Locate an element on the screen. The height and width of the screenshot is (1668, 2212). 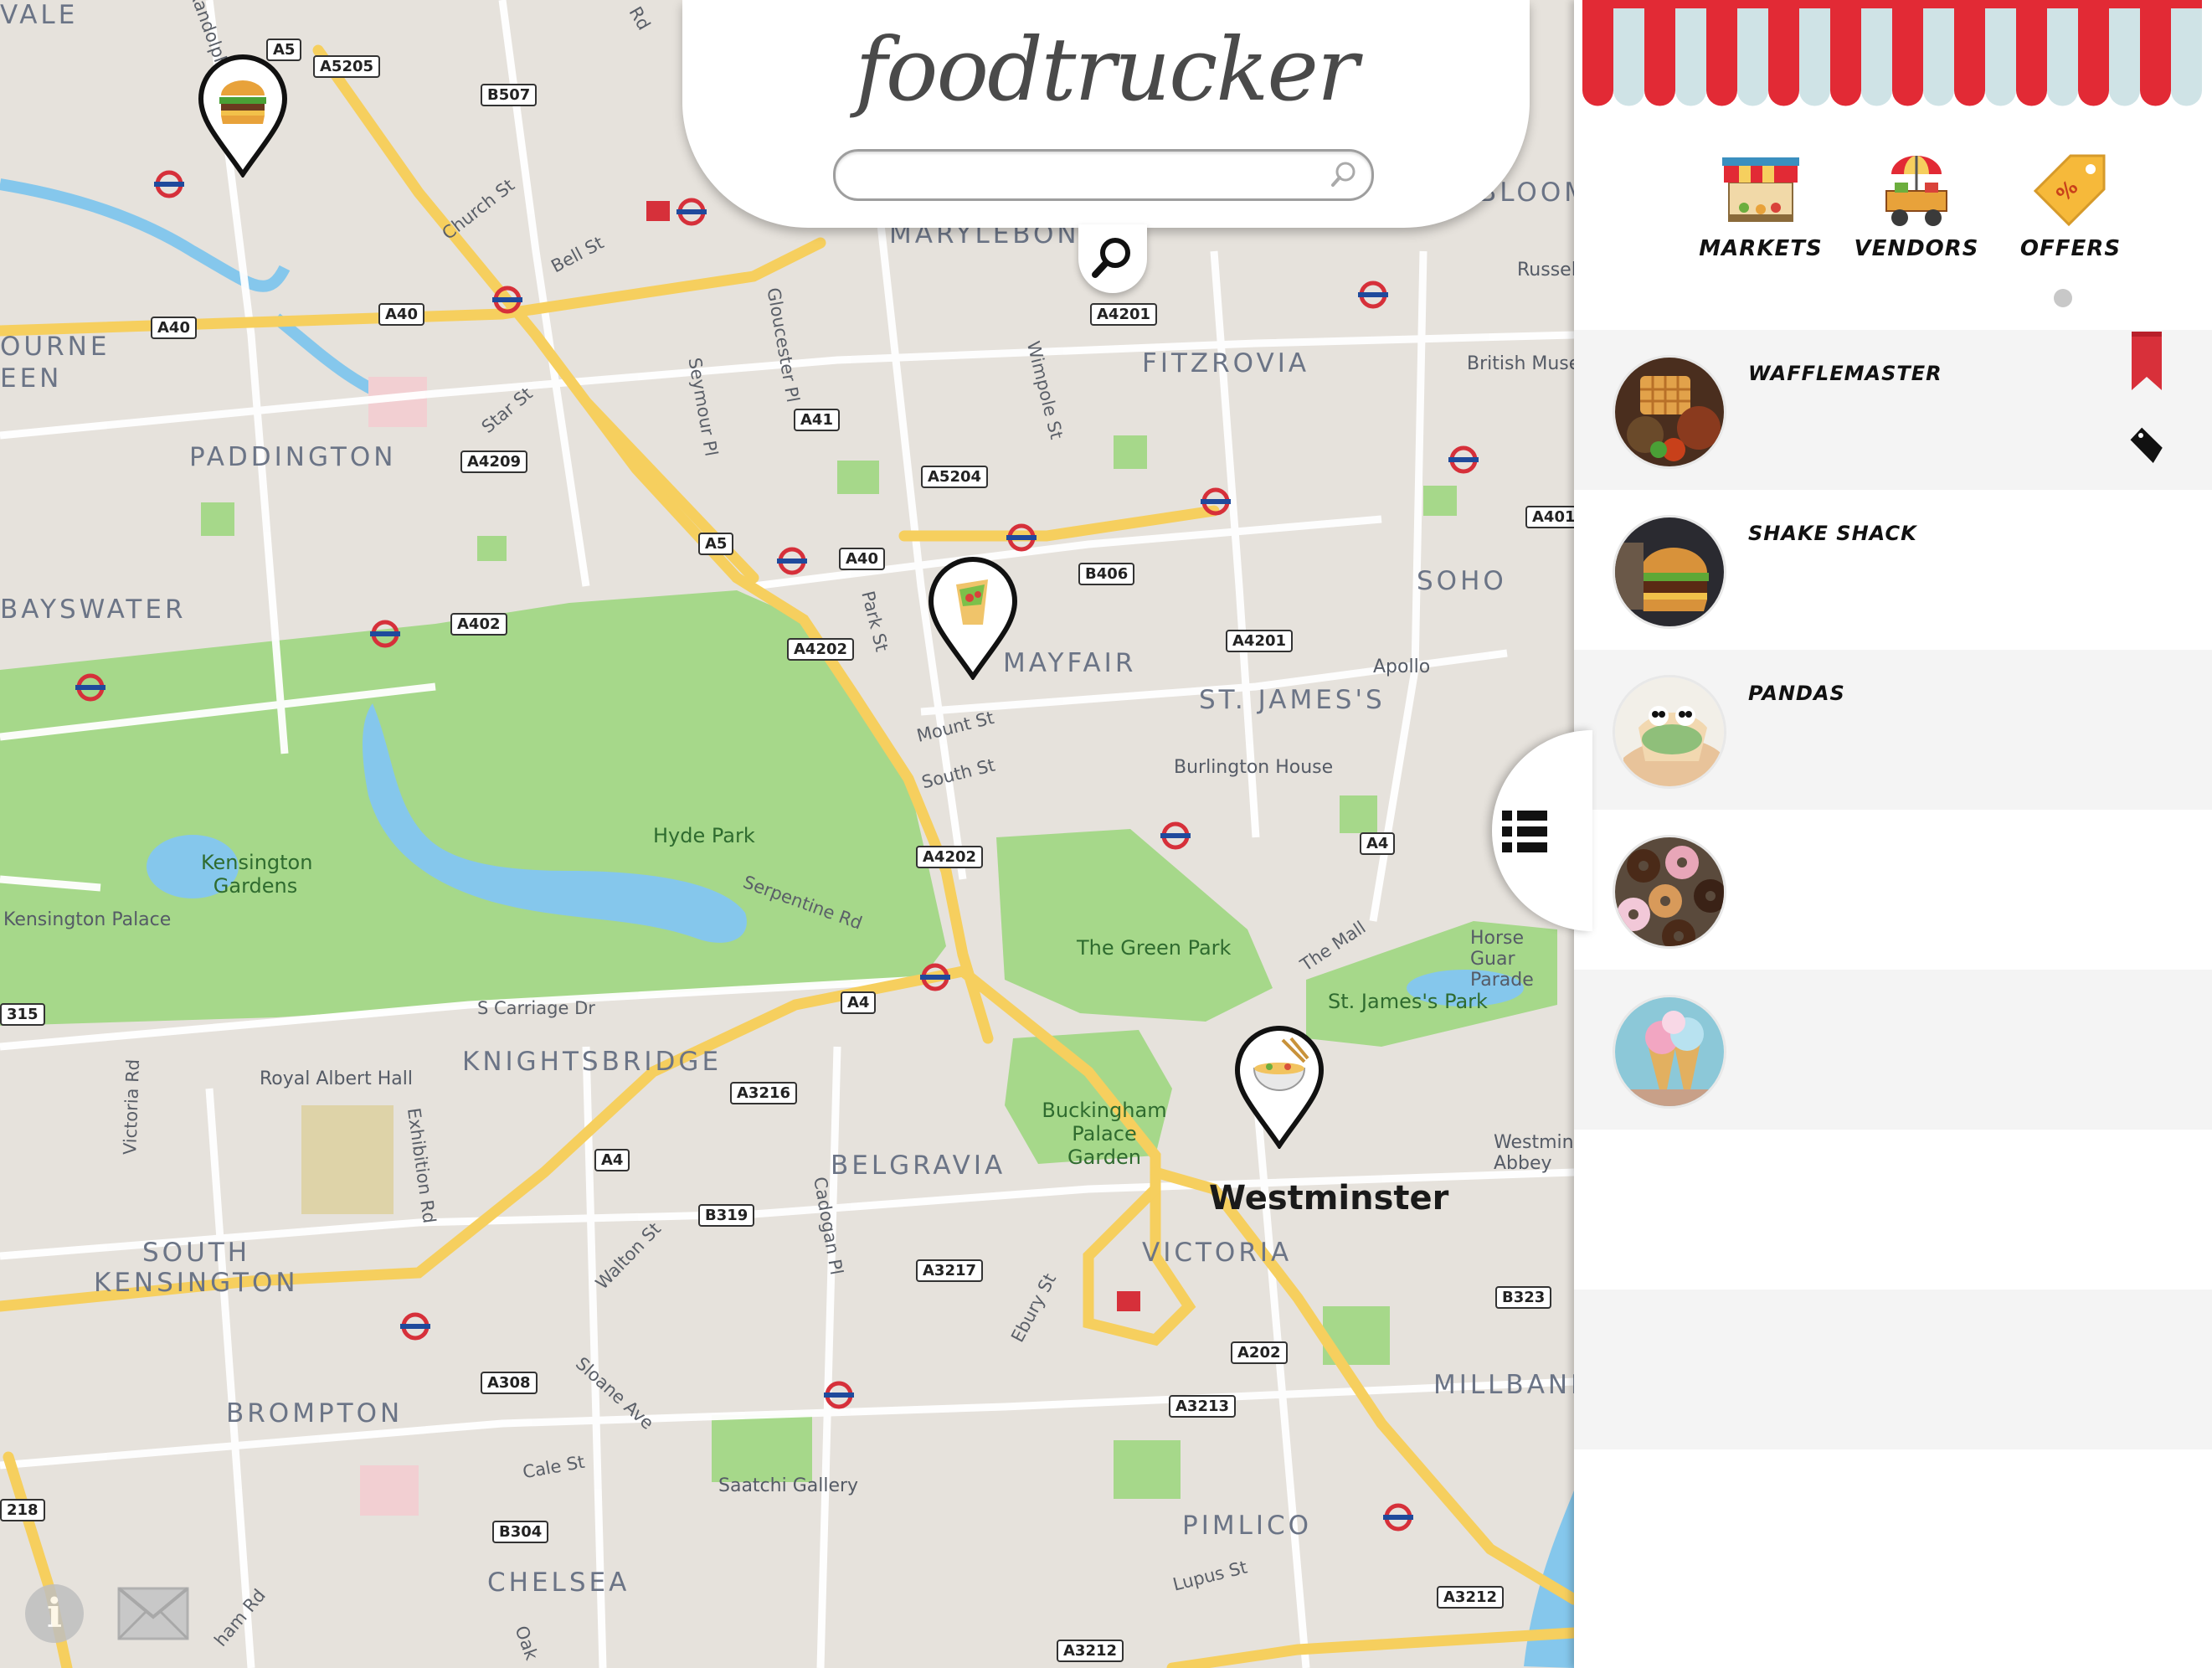
donuts-photo is located at coordinates (1669, 891).